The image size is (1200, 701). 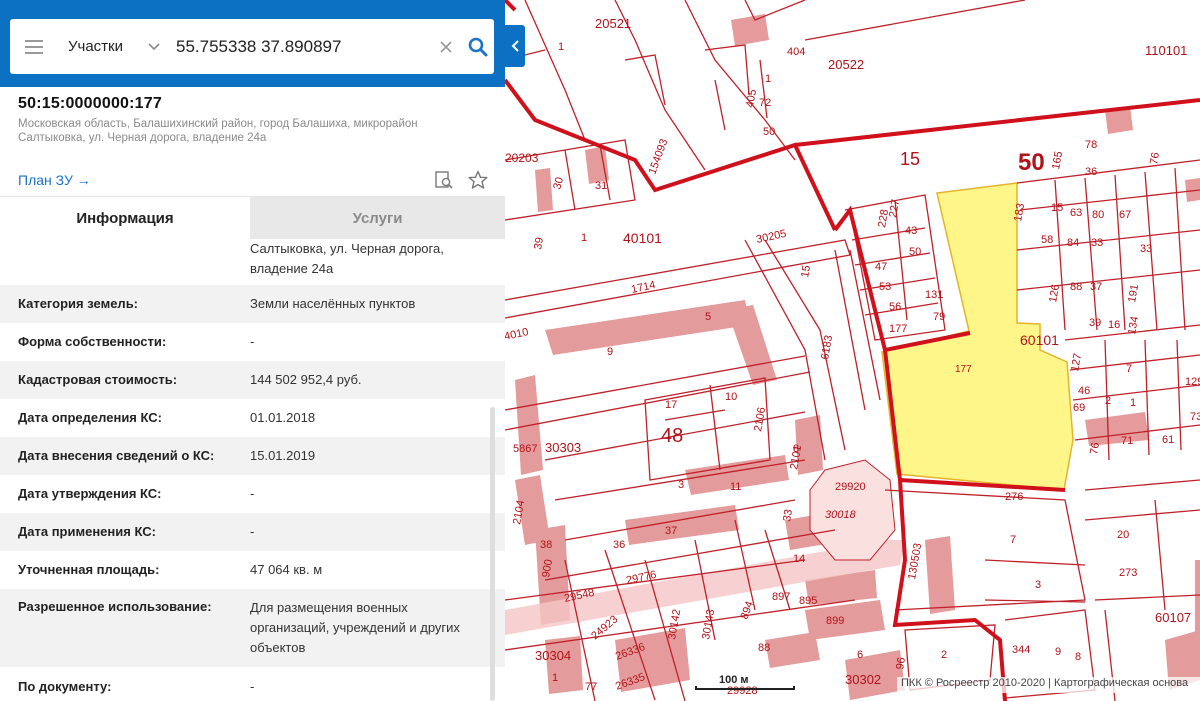 I want to click on tabs: Информация Услуги, so click(x=252, y=217).